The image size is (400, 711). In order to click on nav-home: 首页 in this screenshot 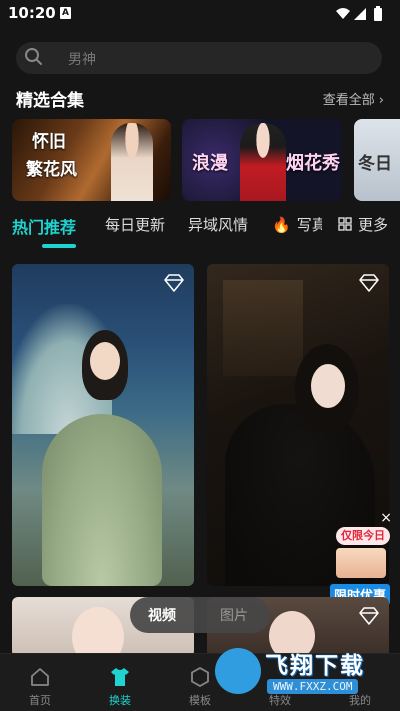, I will do `click(40, 682)`.